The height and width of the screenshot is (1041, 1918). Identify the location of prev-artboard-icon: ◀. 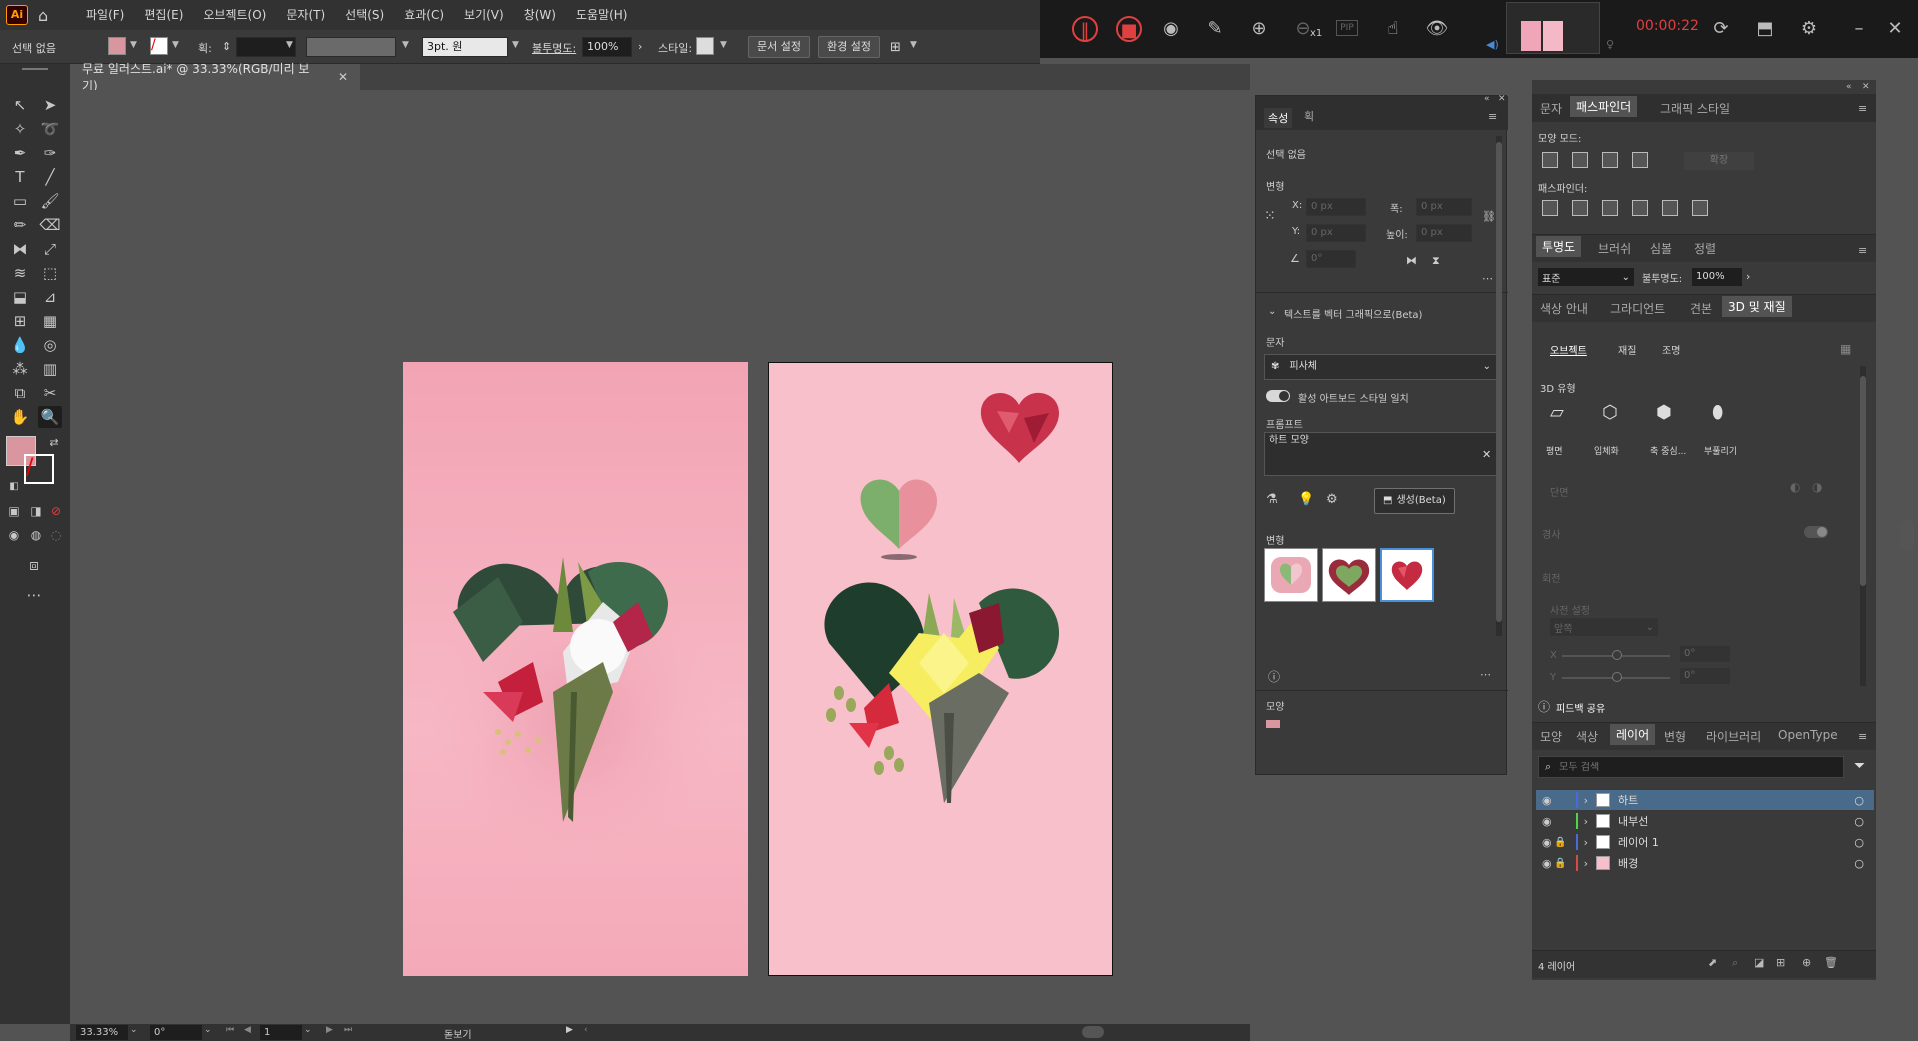
(247, 1030).